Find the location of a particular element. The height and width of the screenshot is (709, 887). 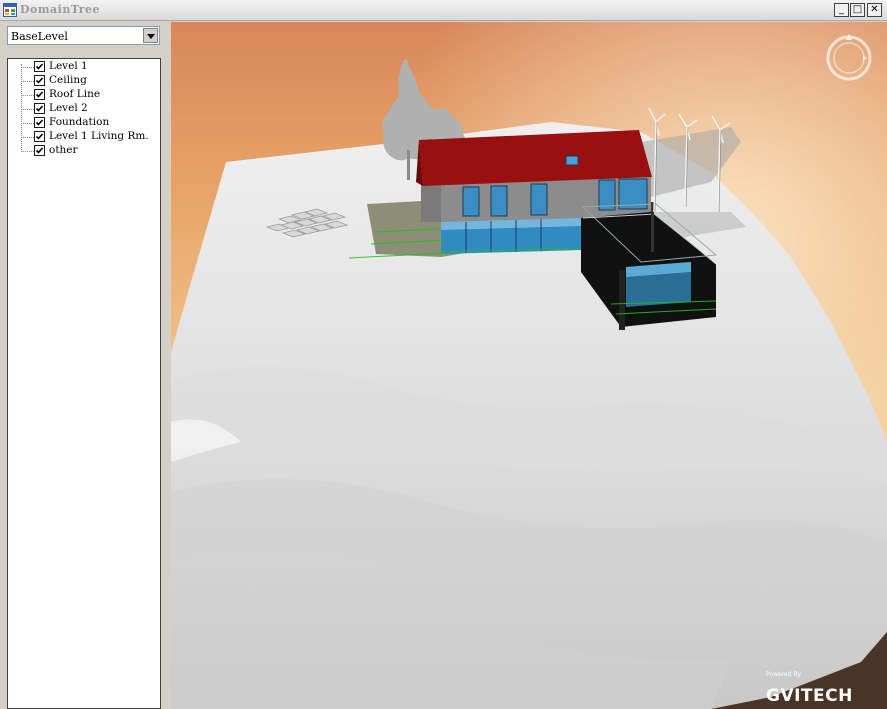

tree-item-level-2: Level 2 is located at coordinates (84, 109).